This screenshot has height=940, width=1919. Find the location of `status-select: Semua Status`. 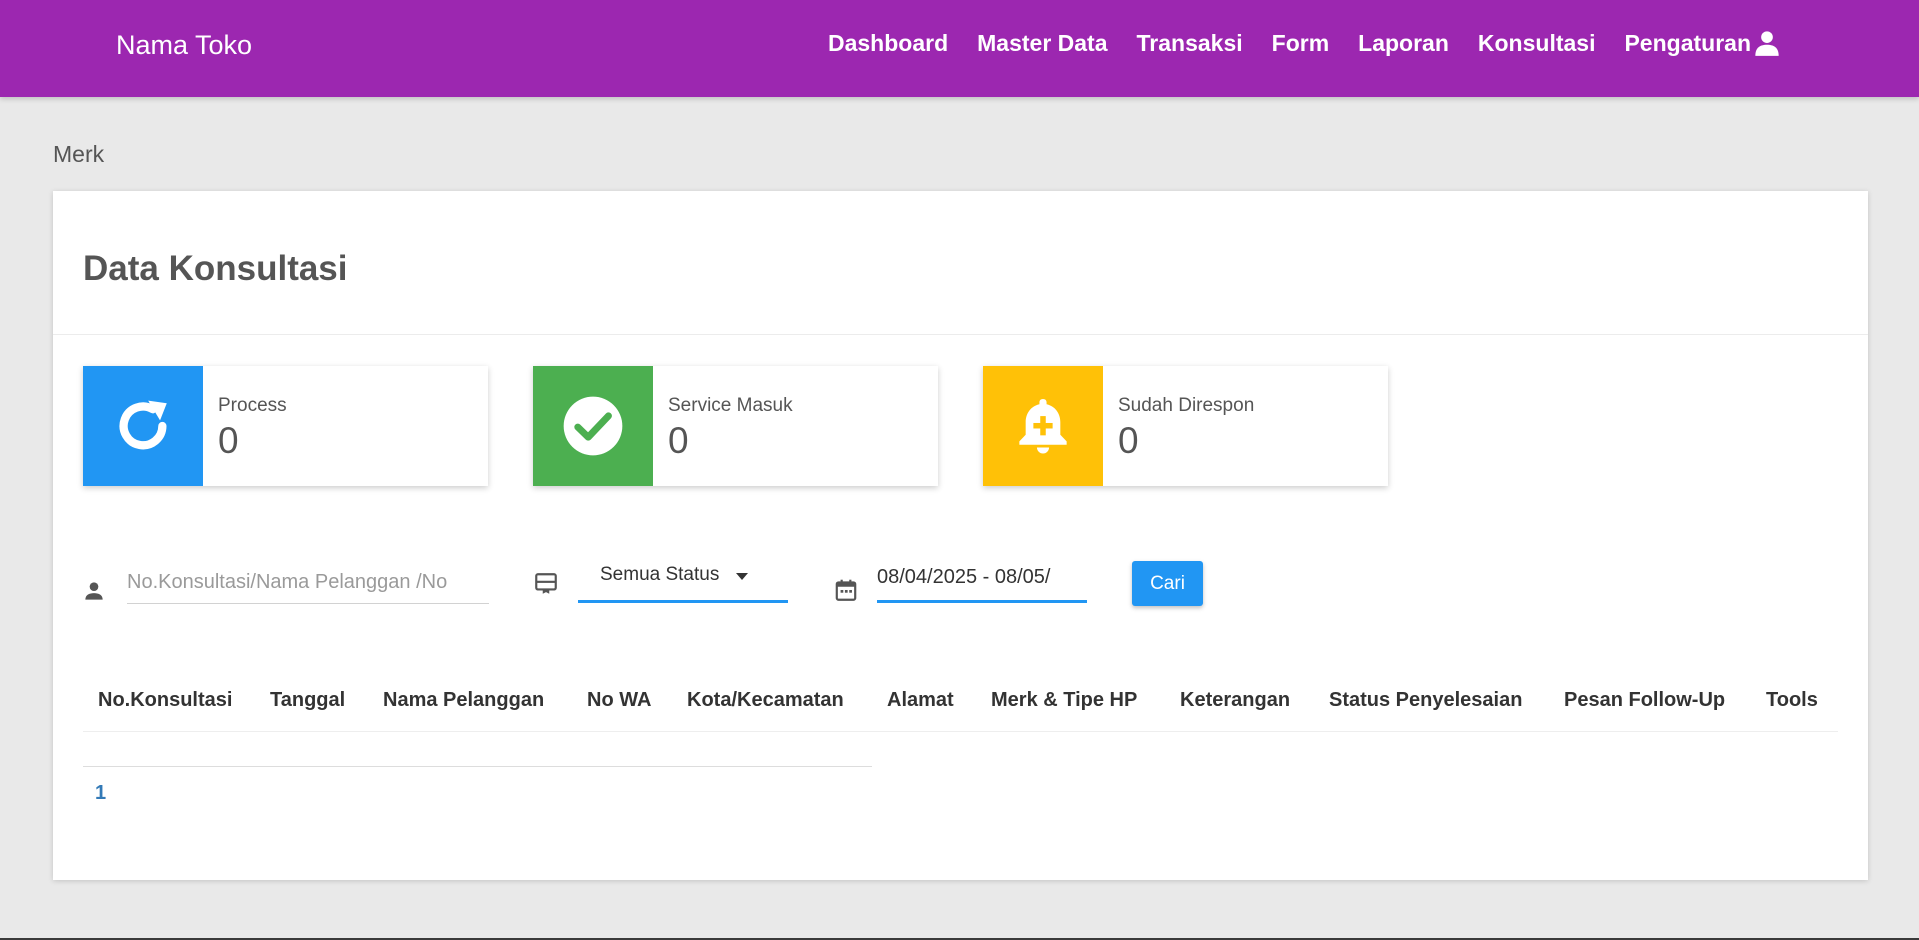

status-select: Semua Status is located at coordinates (683, 579).